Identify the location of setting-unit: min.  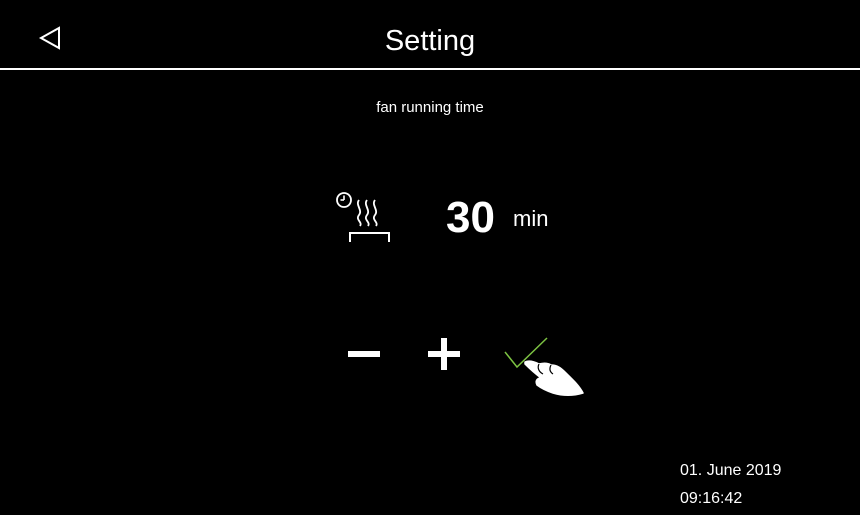
(531, 218).